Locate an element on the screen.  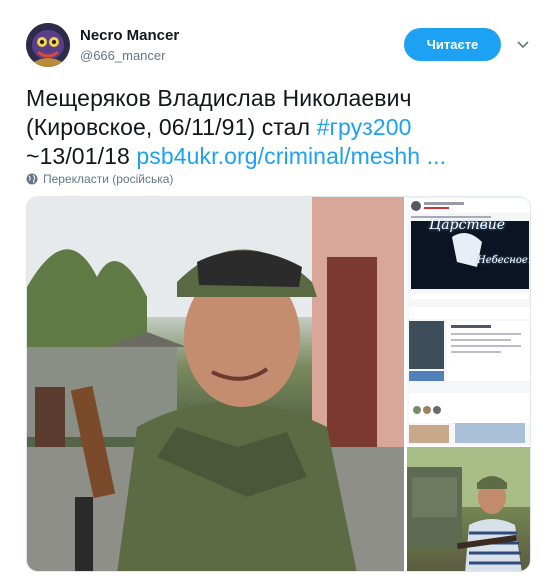
avatar-icon is located at coordinates (48, 45).